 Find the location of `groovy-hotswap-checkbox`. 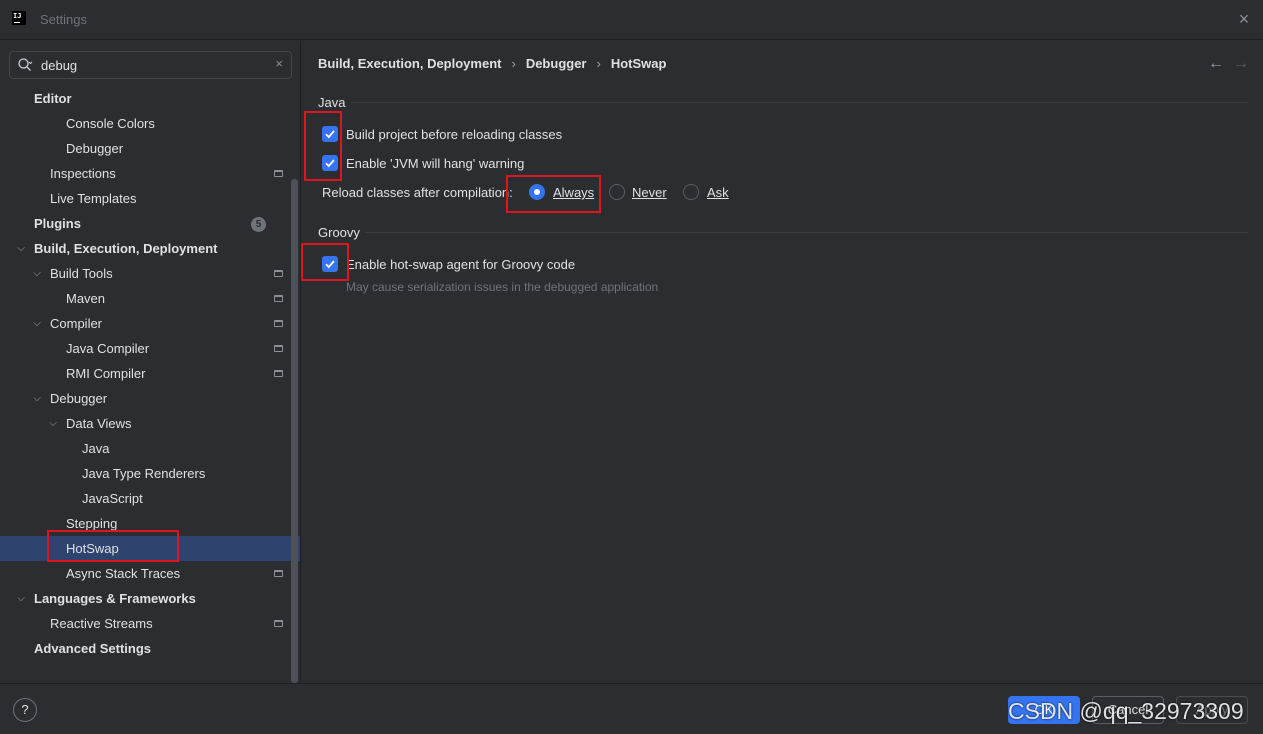

groovy-hotswap-checkbox is located at coordinates (330, 264).